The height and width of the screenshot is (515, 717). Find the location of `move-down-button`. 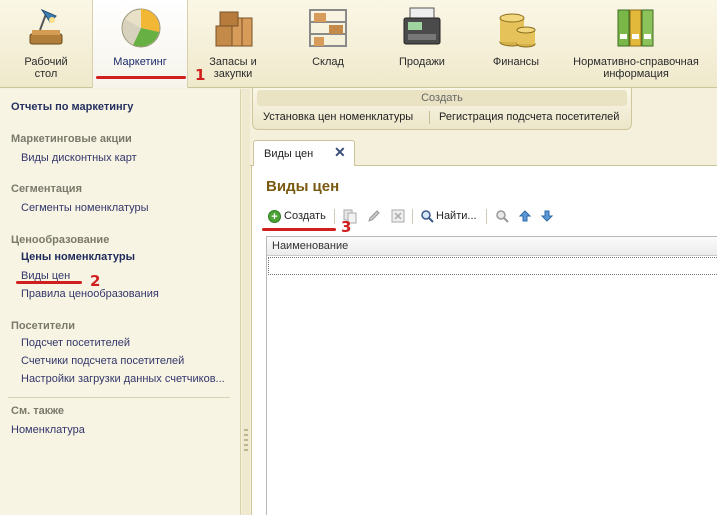

move-down-button is located at coordinates (547, 216).